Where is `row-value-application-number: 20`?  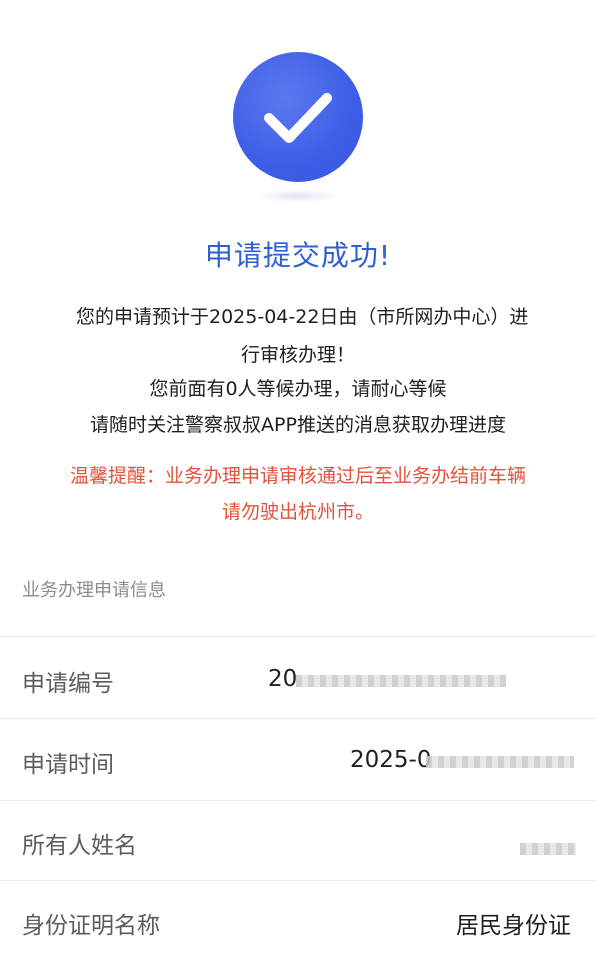 row-value-application-number: 20 is located at coordinates (283, 679).